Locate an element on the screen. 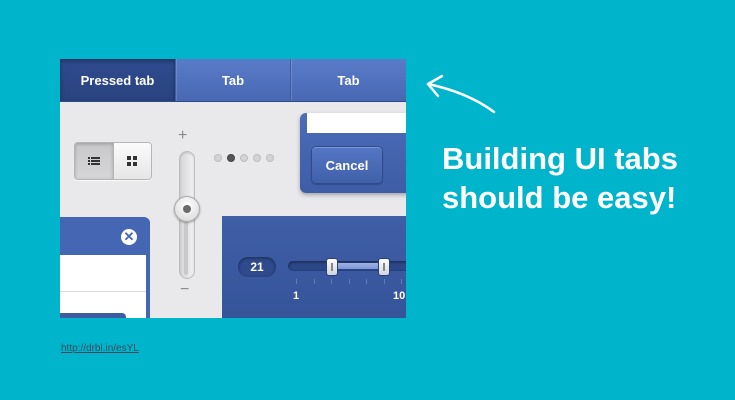 The height and width of the screenshot is (400, 735). headline-line-2: should be easy! is located at coordinates (559, 197).